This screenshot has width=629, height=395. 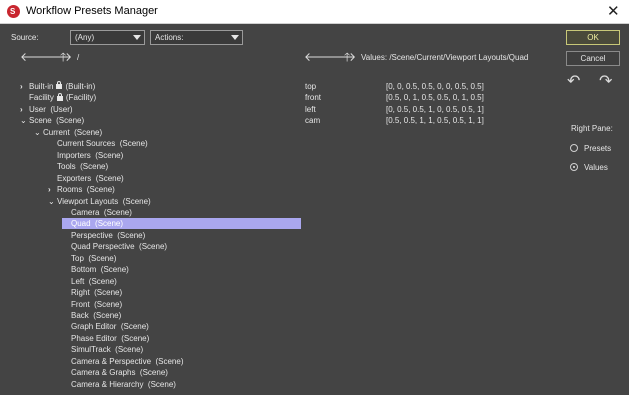 What do you see at coordinates (312, 120) in the screenshot?
I see `value-key: cam` at bounding box center [312, 120].